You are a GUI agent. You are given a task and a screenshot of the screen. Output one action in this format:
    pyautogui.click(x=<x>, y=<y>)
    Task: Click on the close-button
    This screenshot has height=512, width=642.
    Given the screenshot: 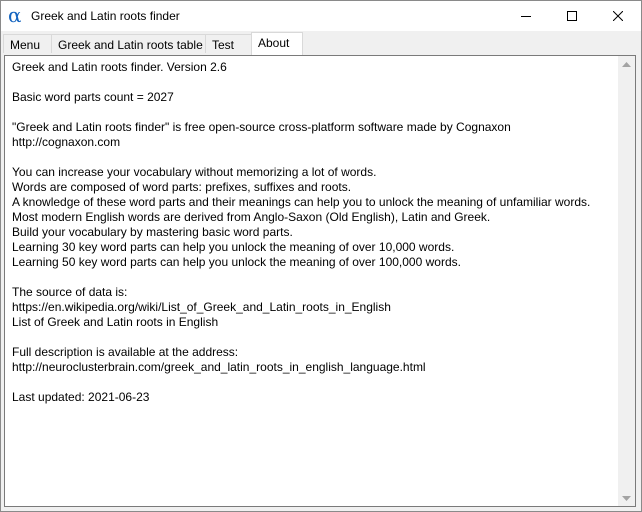 What is the action you would take?
    pyautogui.click(x=618, y=16)
    